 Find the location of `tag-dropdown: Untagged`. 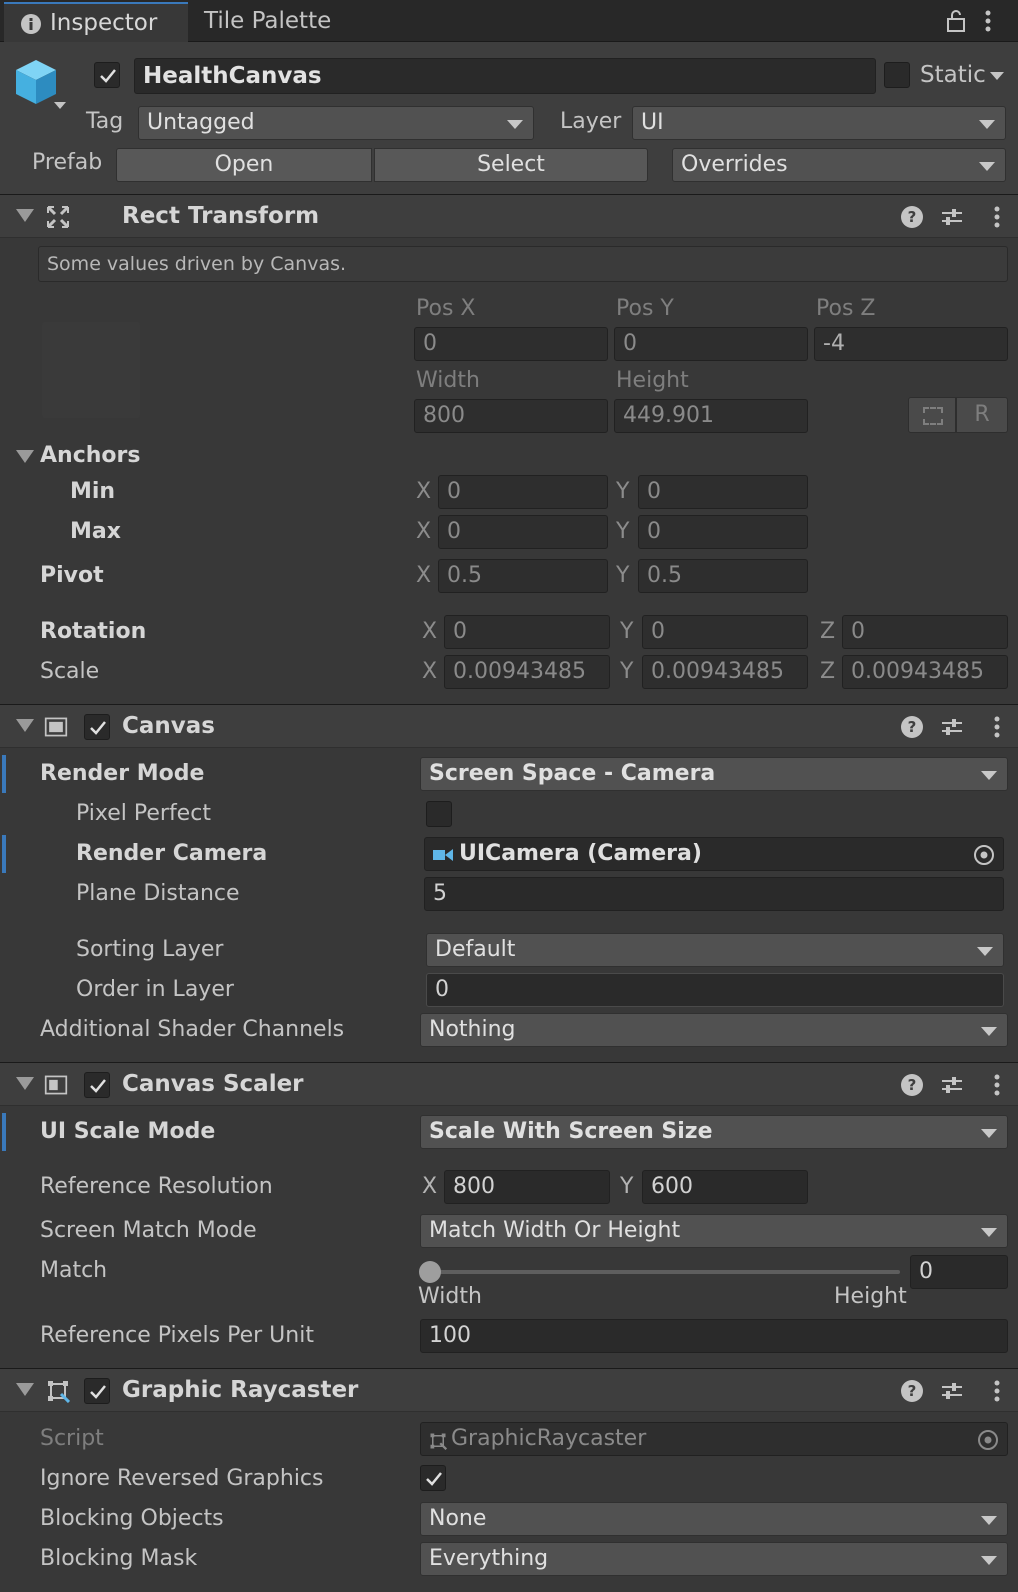

tag-dropdown: Untagged is located at coordinates (336, 123).